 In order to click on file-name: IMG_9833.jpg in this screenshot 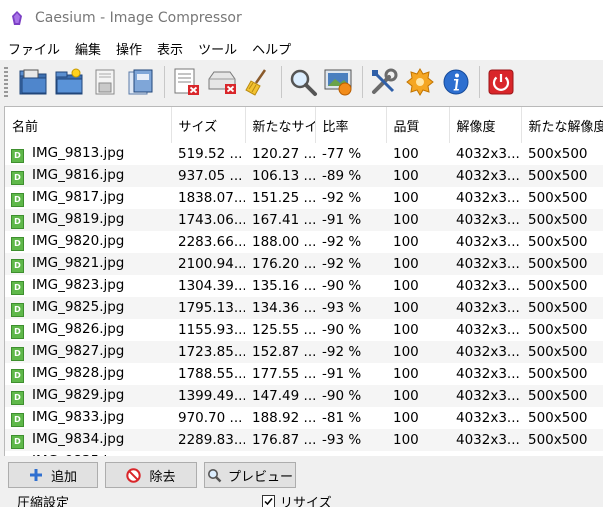, I will do `click(78, 417)`.